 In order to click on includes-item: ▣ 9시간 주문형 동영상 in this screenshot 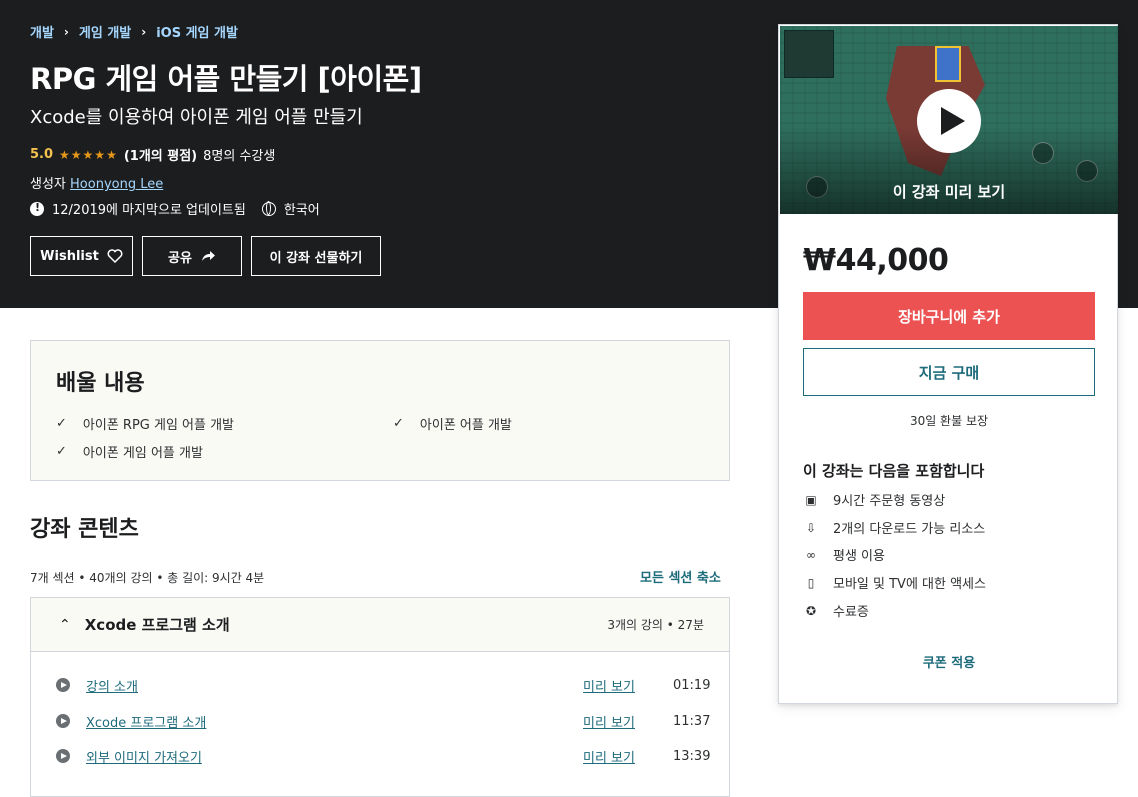, I will do `click(874, 500)`.